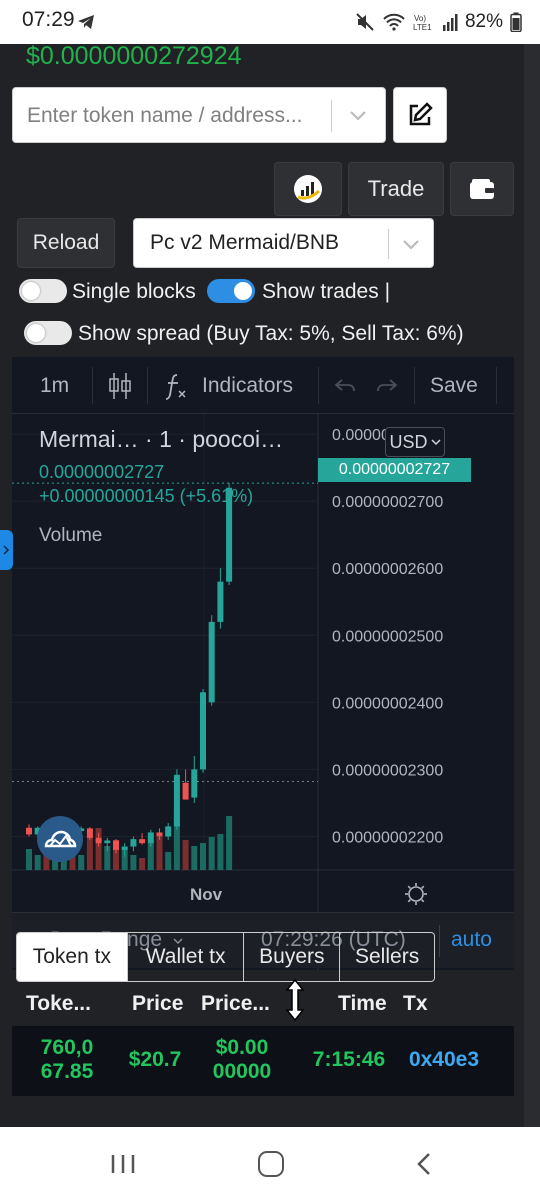  I want to click on auto-scale-button: auto, so click(471, 940).